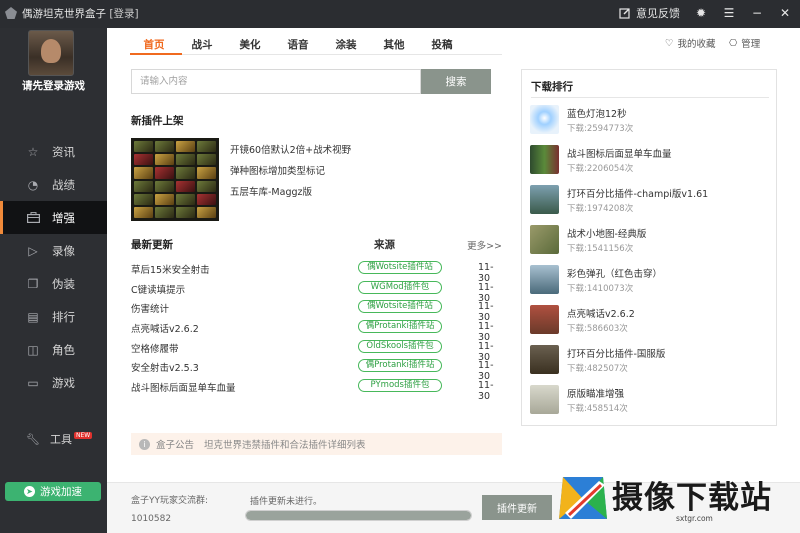 This screenshot has height=533, width=800. What do you see at coordinates (61, 492) in the screenshot?
I see `accel-label: 游戏加速` at bounding box center [61, 492].